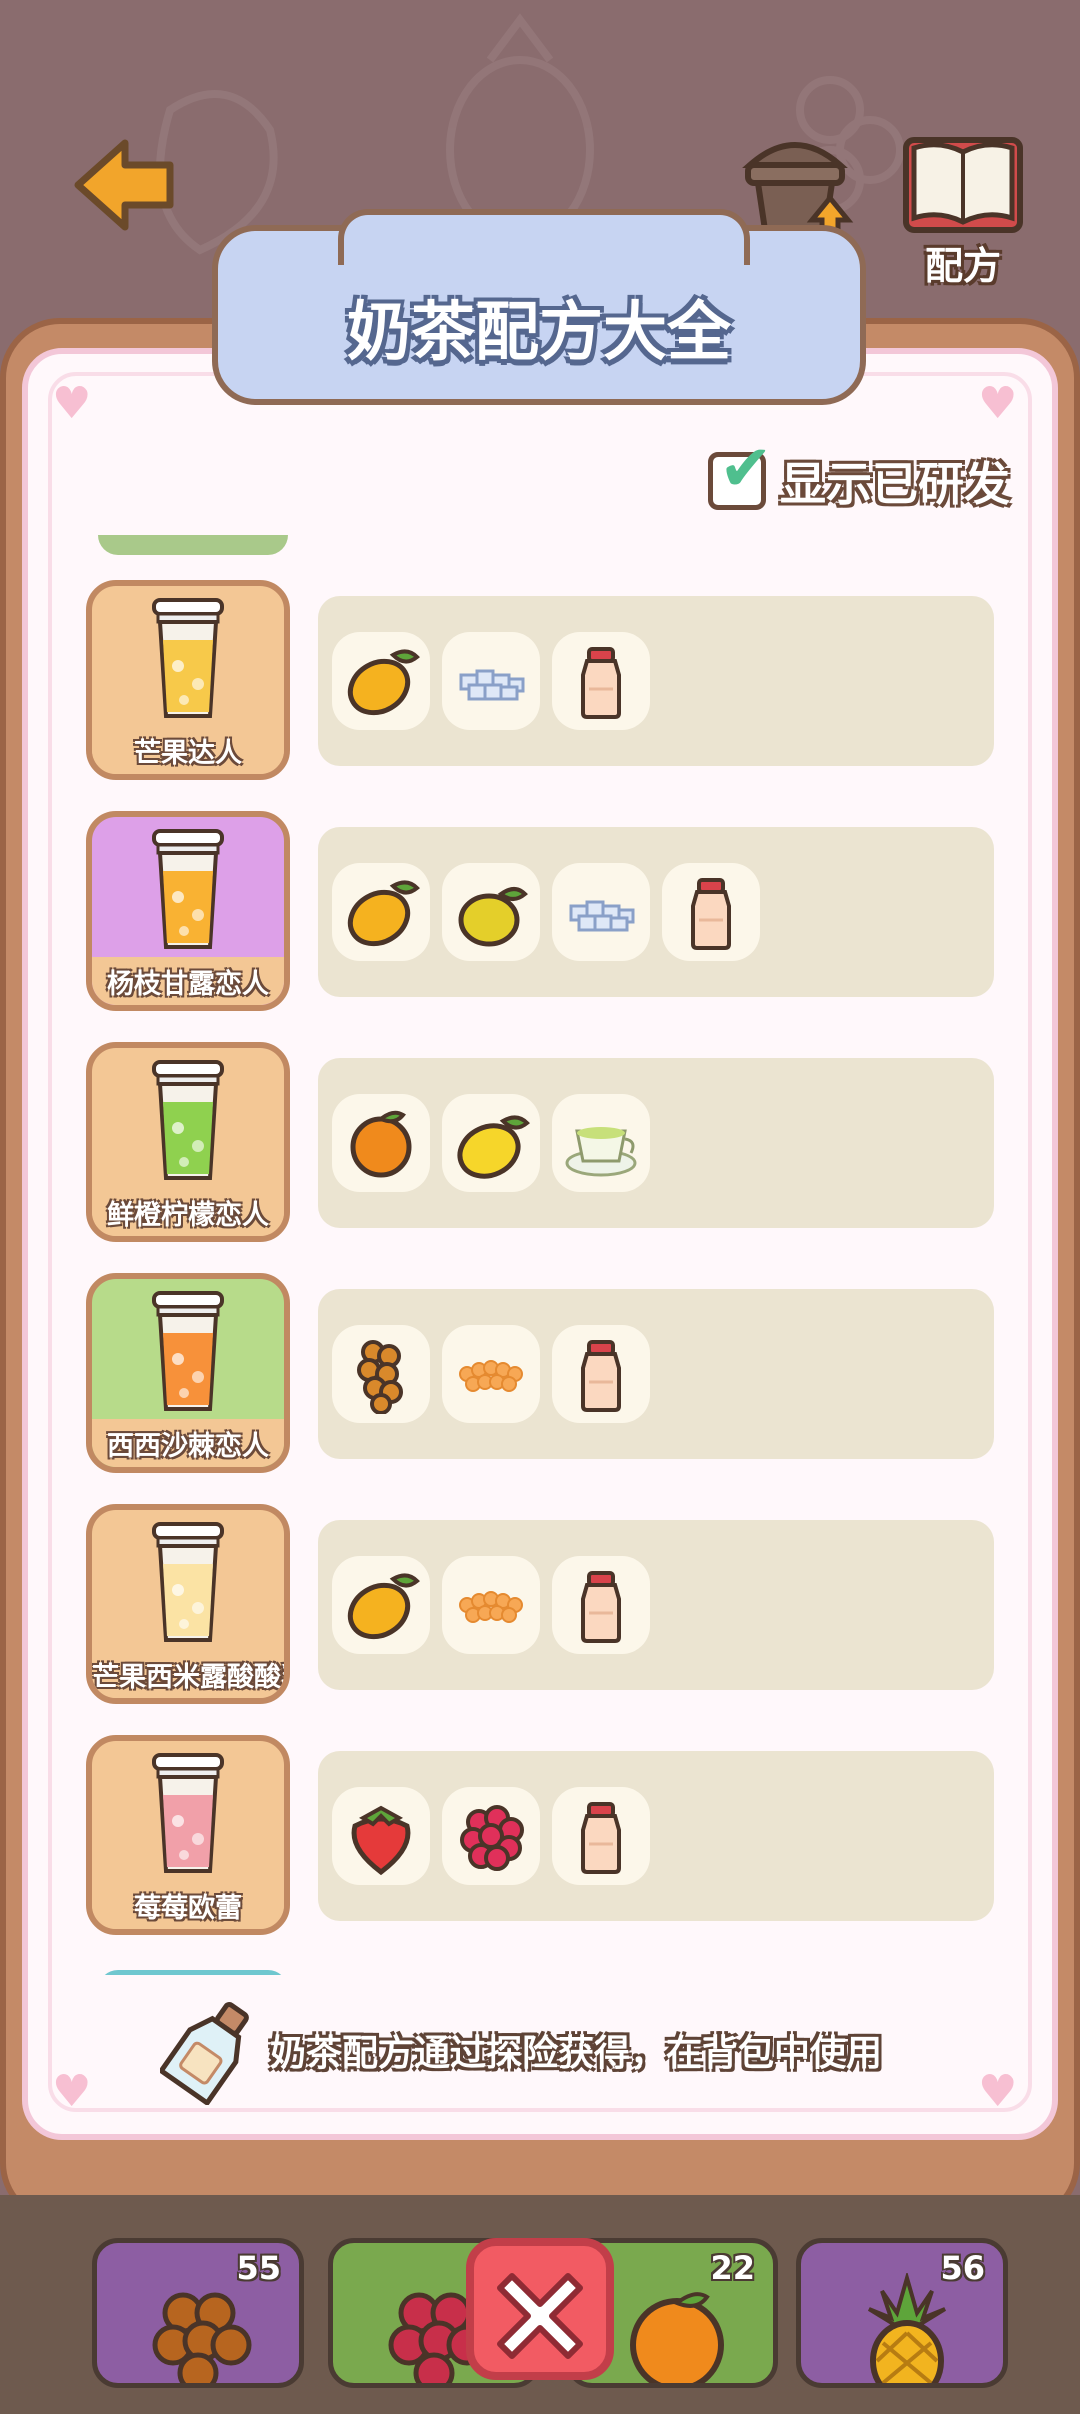 This screenshot has width=1080, height=2414. What do you see at coordinates (576, 2053) in the screenshot?
I see `hint-text: 奶茶配方通过探险获得，在背包中使用` at bounding box center [576, 2053].